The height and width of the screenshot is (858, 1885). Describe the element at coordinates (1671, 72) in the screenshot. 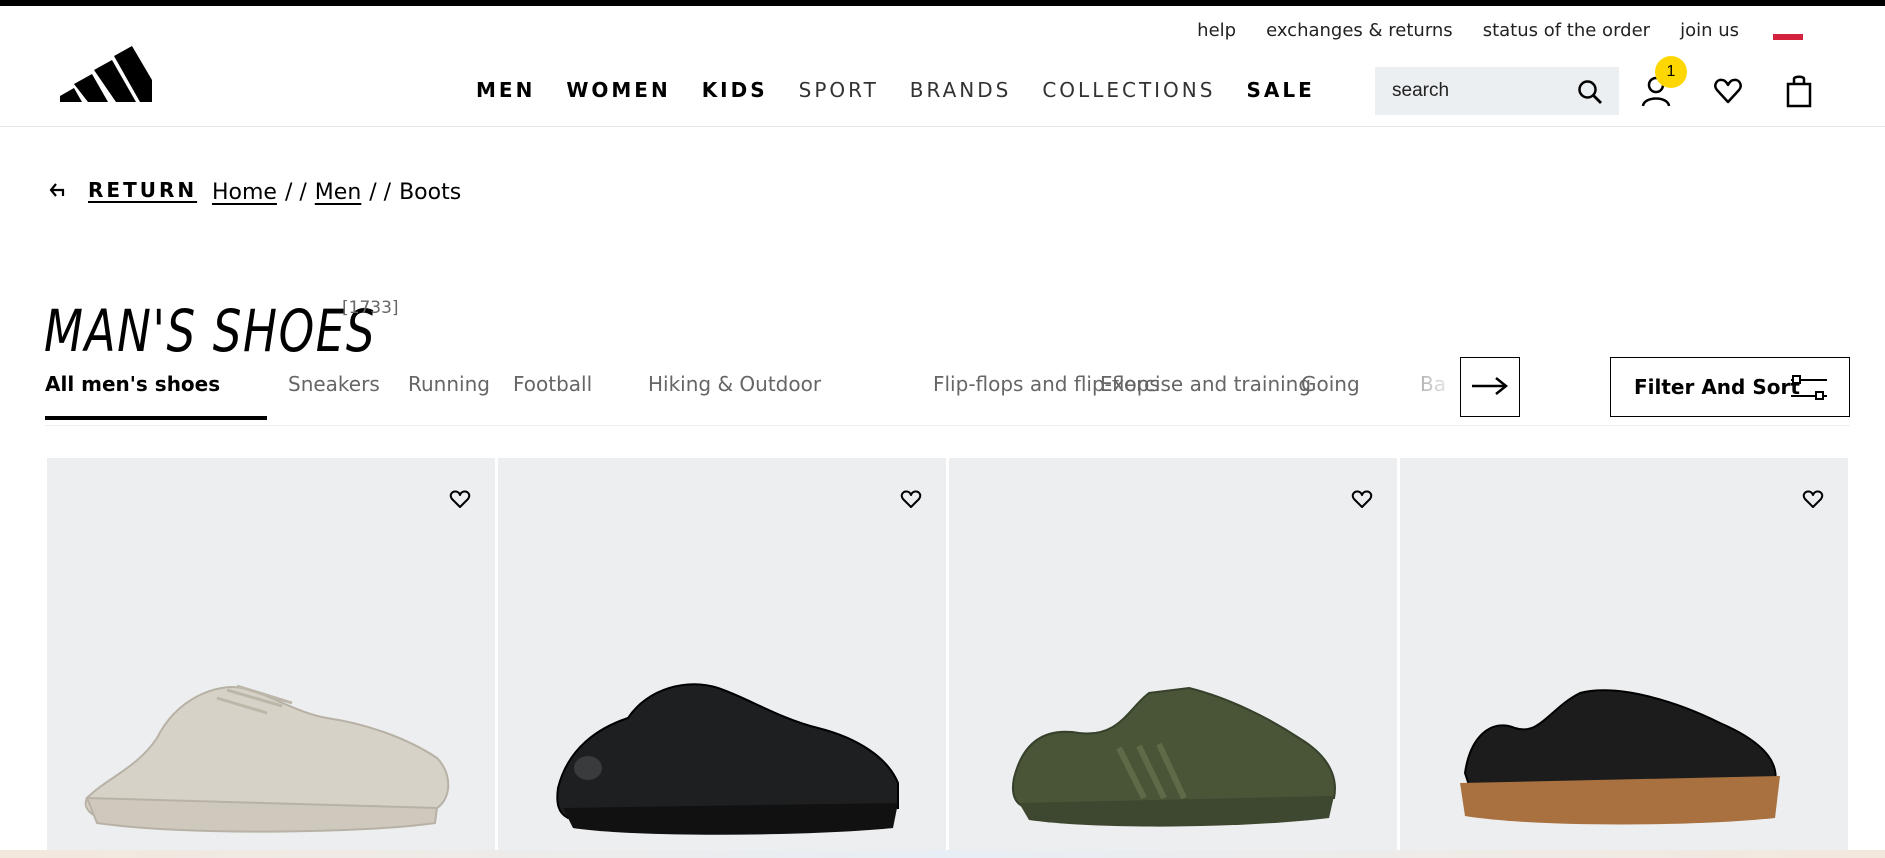

I see `account-badge: 1` at that location.